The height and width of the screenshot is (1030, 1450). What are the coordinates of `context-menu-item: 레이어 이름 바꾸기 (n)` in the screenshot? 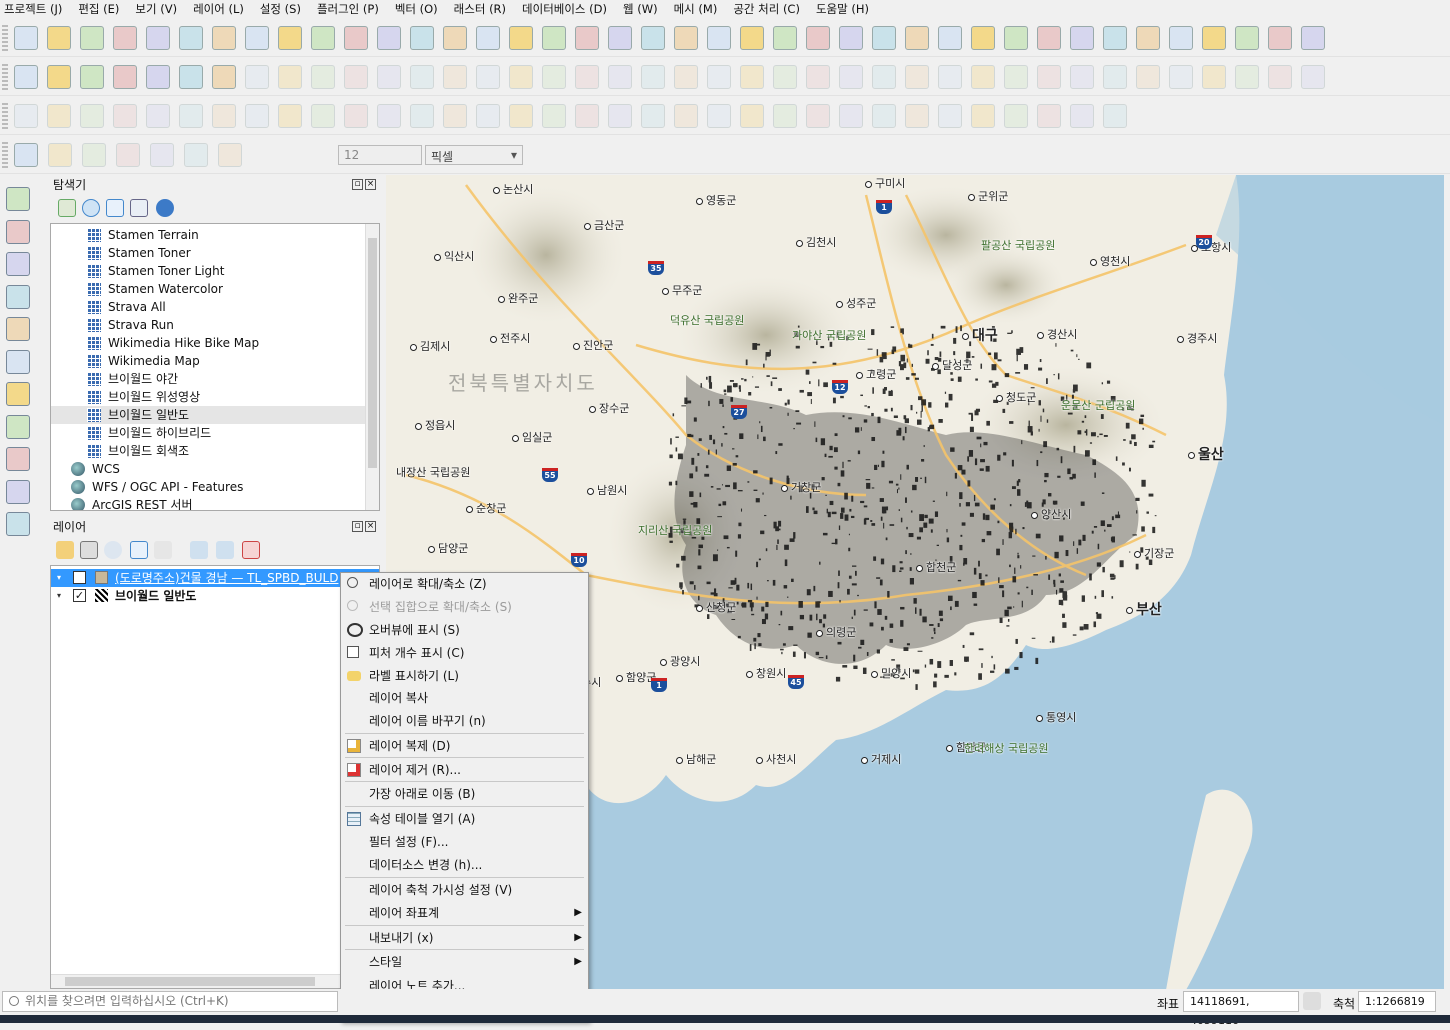 It's located at (464, 721).